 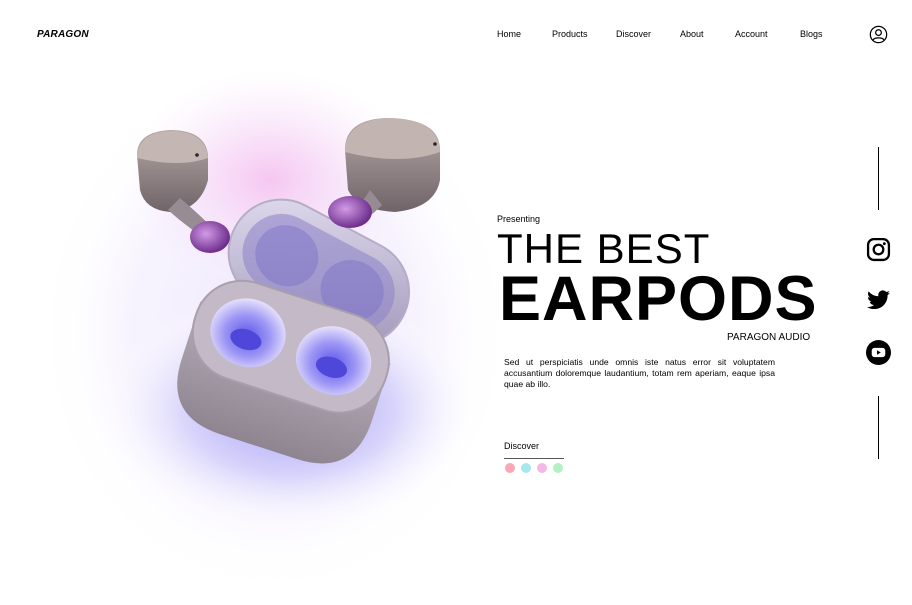 I want to click on discover-link: Discover, so click(x=521, y=446).